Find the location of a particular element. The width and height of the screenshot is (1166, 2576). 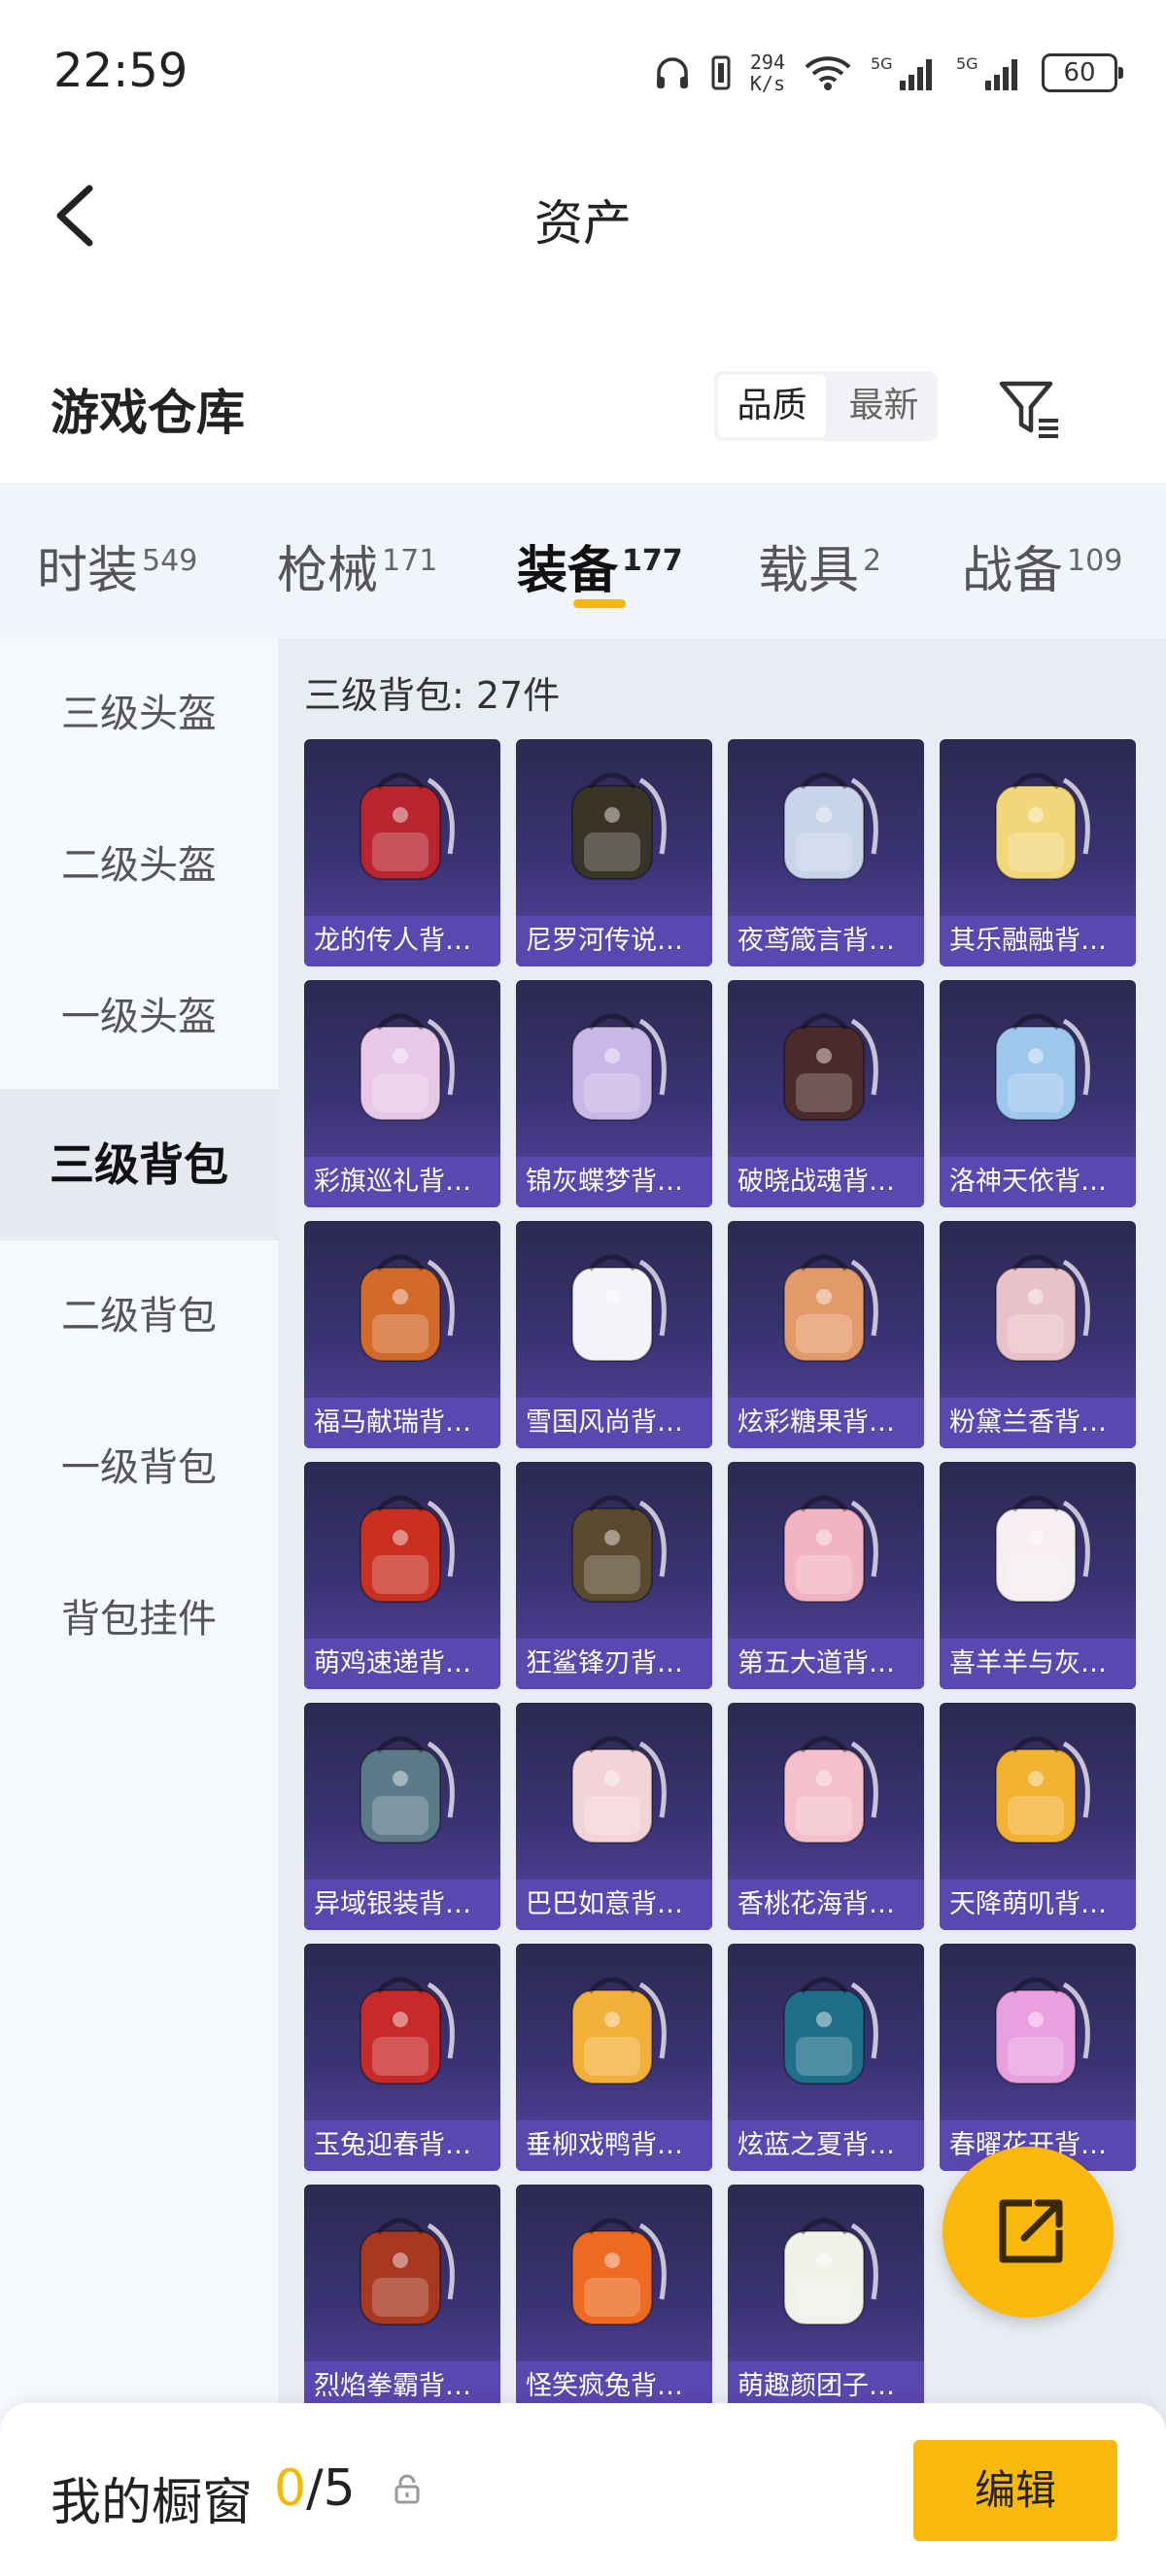

tab-equipment: 装备 177 is located at coordinates (600, 565).